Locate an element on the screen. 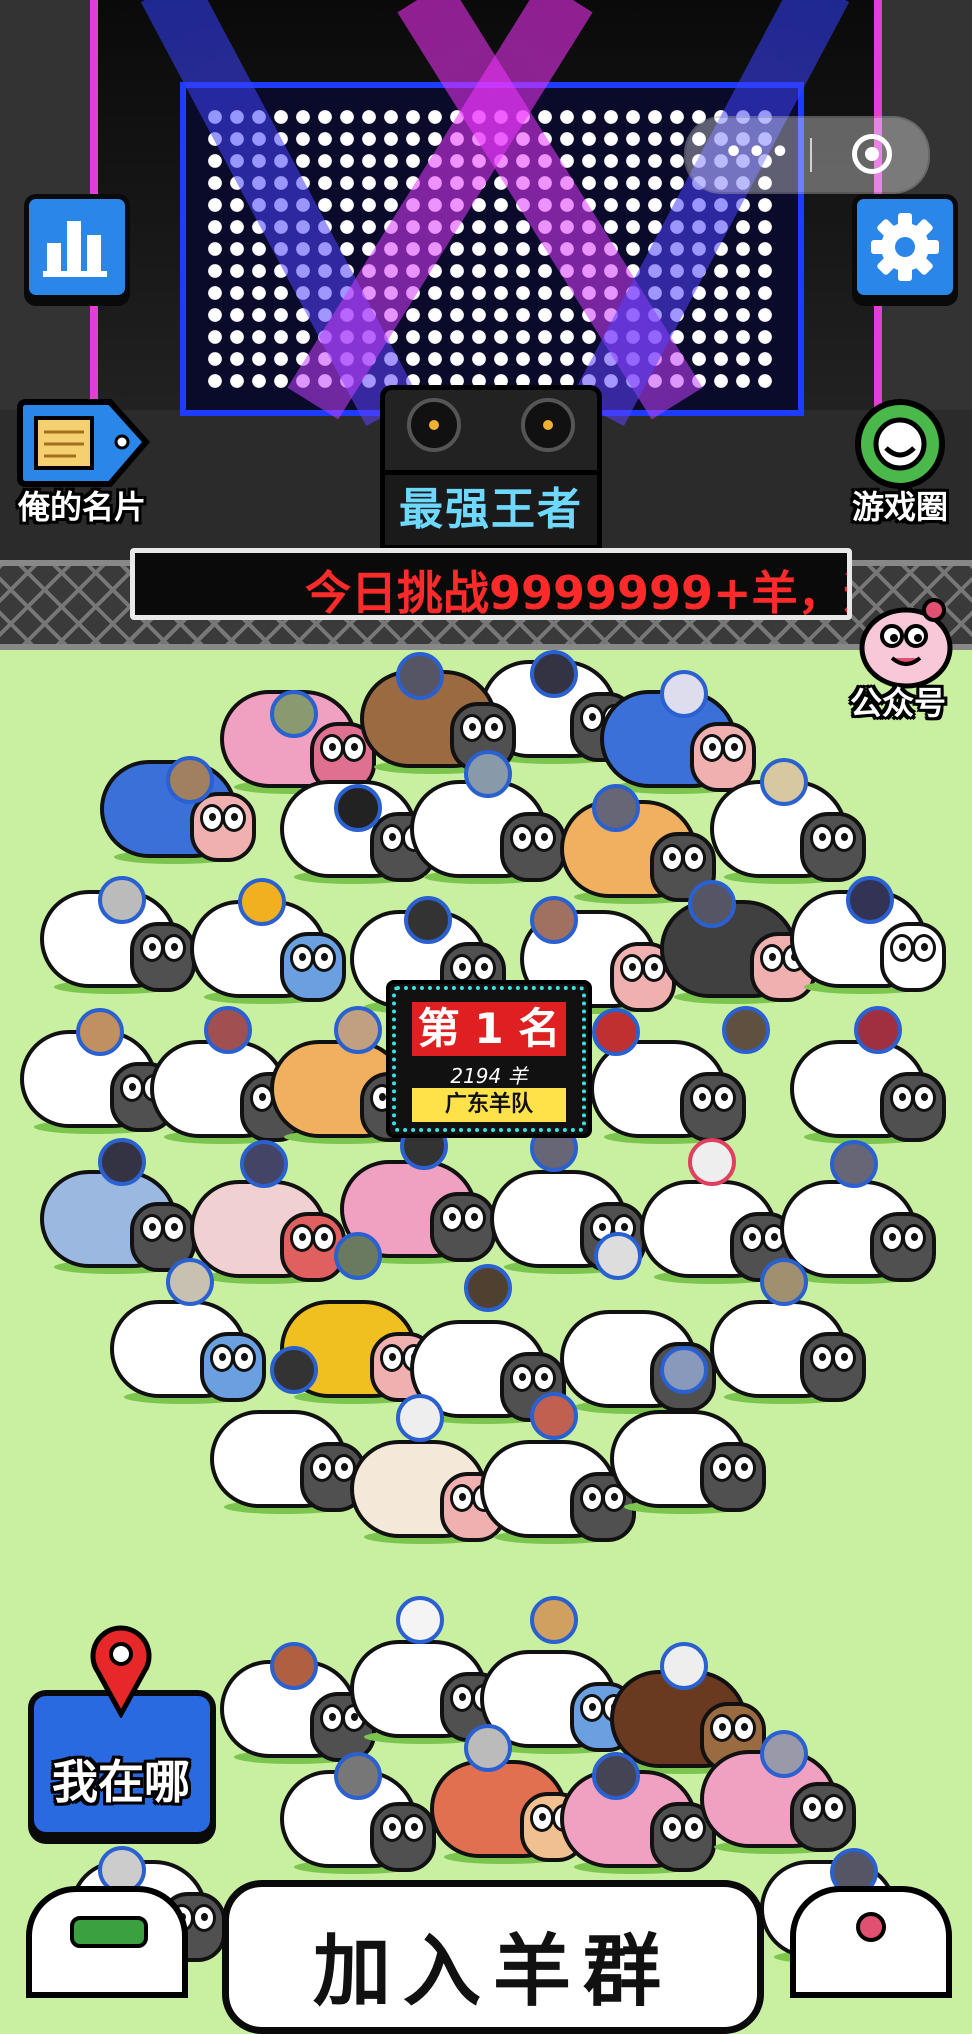 The image size is (972, 2034). marquee: 今日挑战9999999+羊，通 is located at coordinates (491, 584).